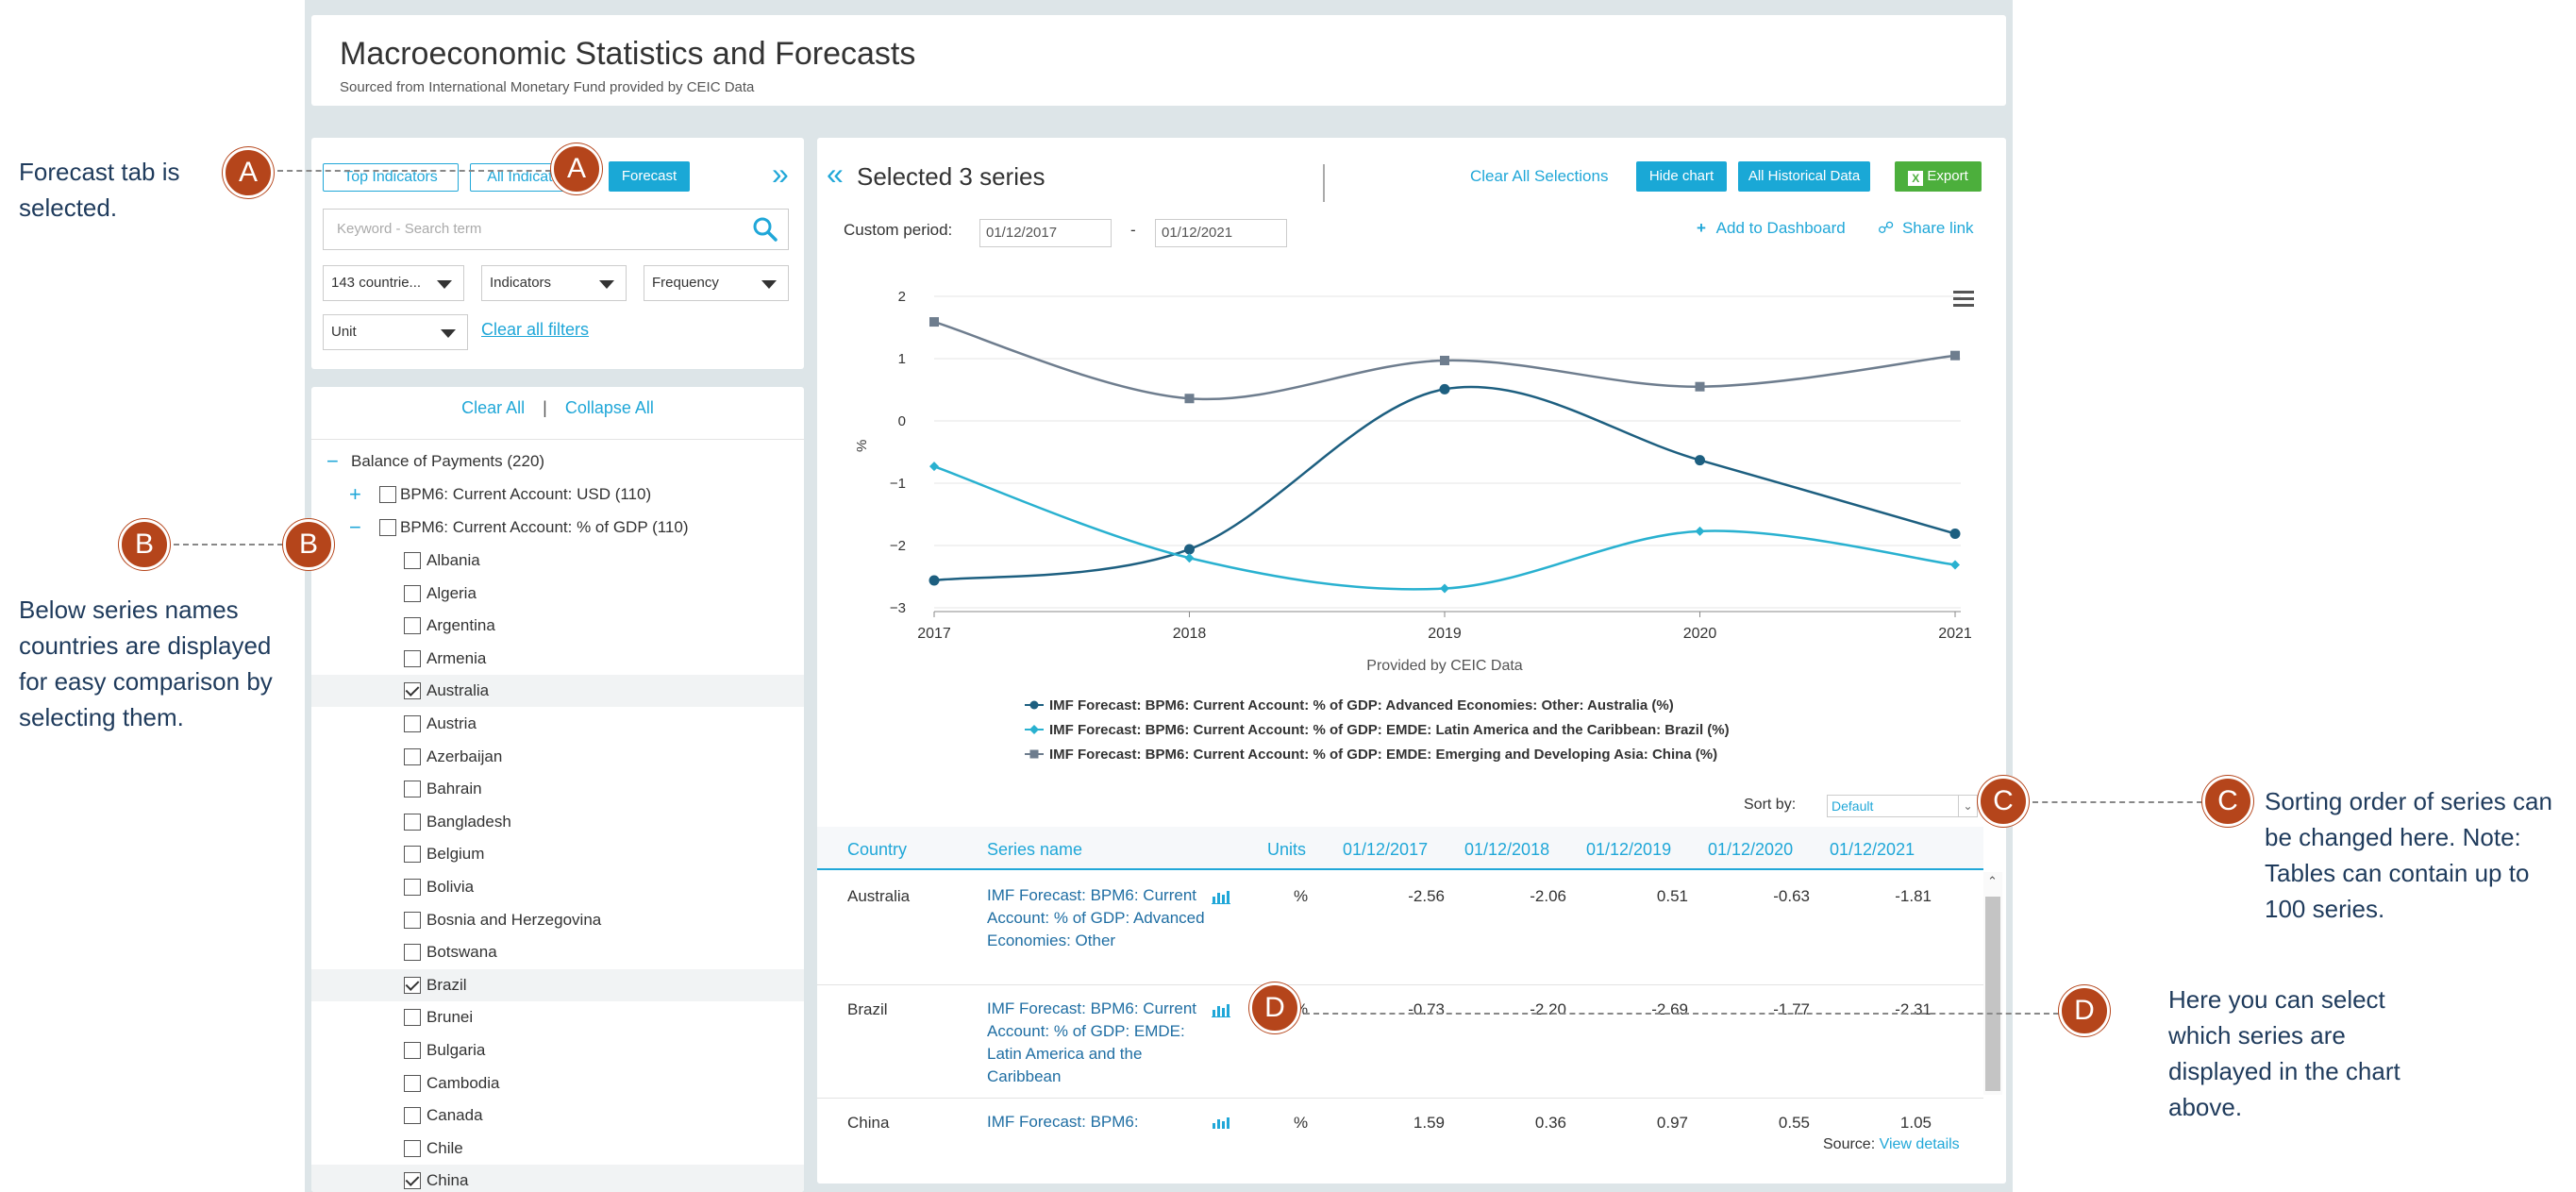 This screenshot has width=2576, height=1192. Describe the element at coordinates (556, 229) in the screenshot. I see `search-input: Keyword - Search term` at that location.